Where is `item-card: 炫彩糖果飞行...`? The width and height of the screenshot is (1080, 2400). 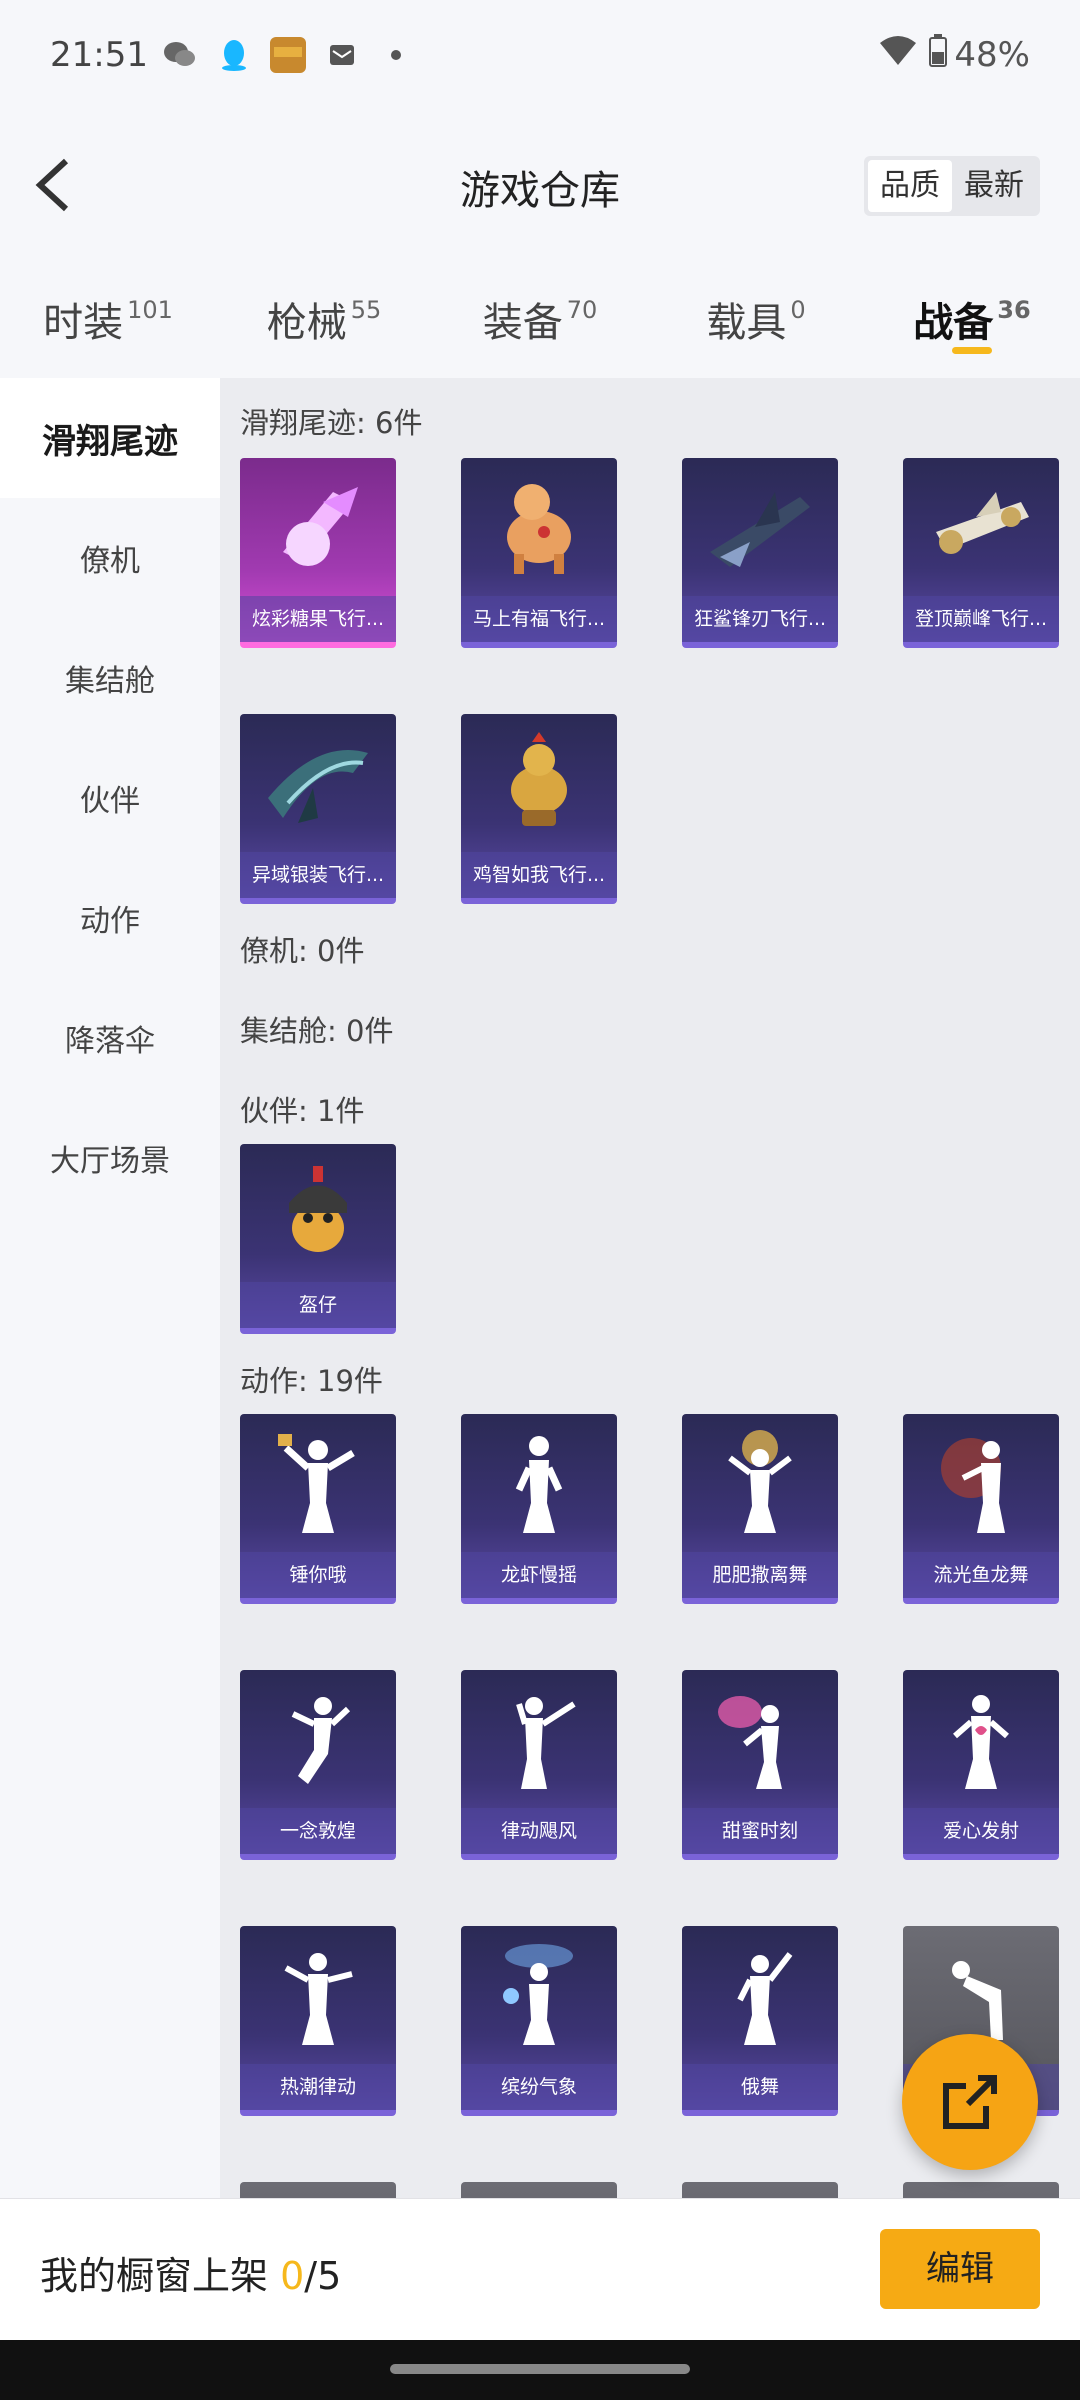
item-card: 炫彩糖果飞行... is located at coordinates (318, 553).